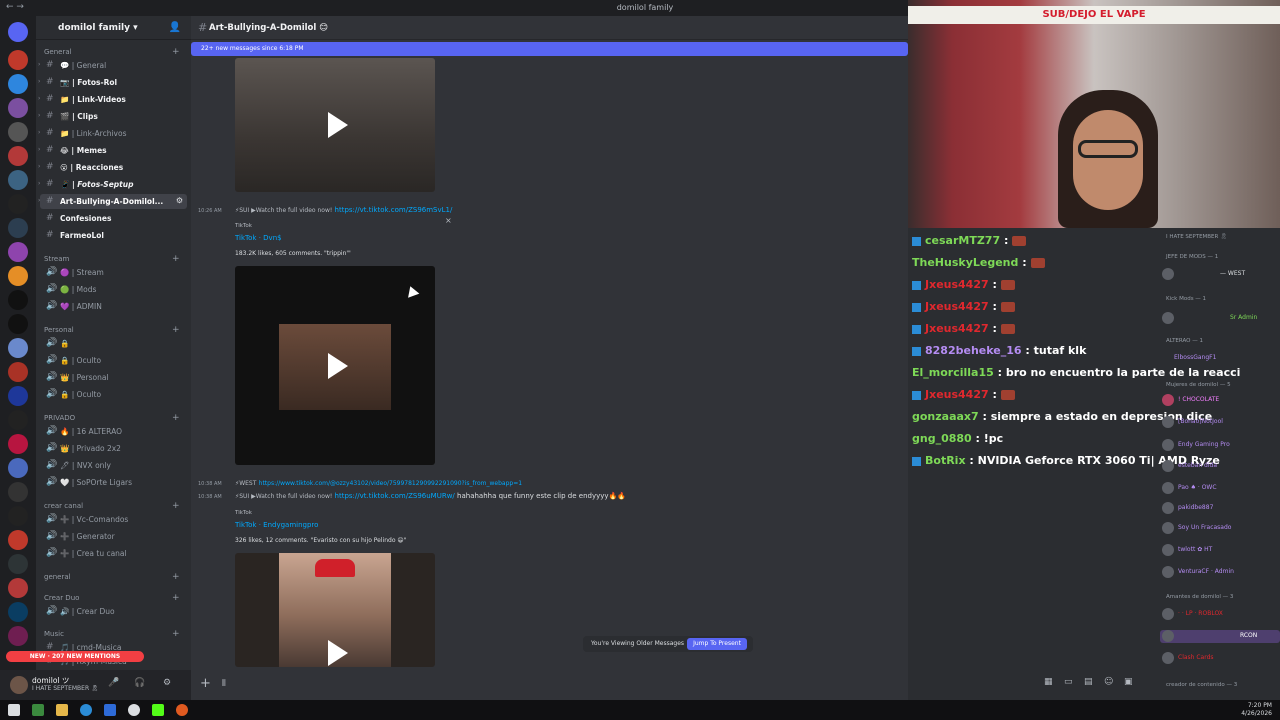  What do you see at coordinates (394, 210) in the screenshot?
I see `message-link: https://vt.tiktok.com/ZS96mSvL1/` at bounding box center [394, 210].